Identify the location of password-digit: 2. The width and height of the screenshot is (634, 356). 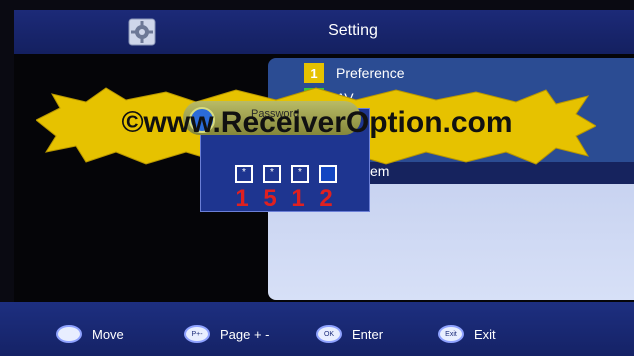
(326, 198).